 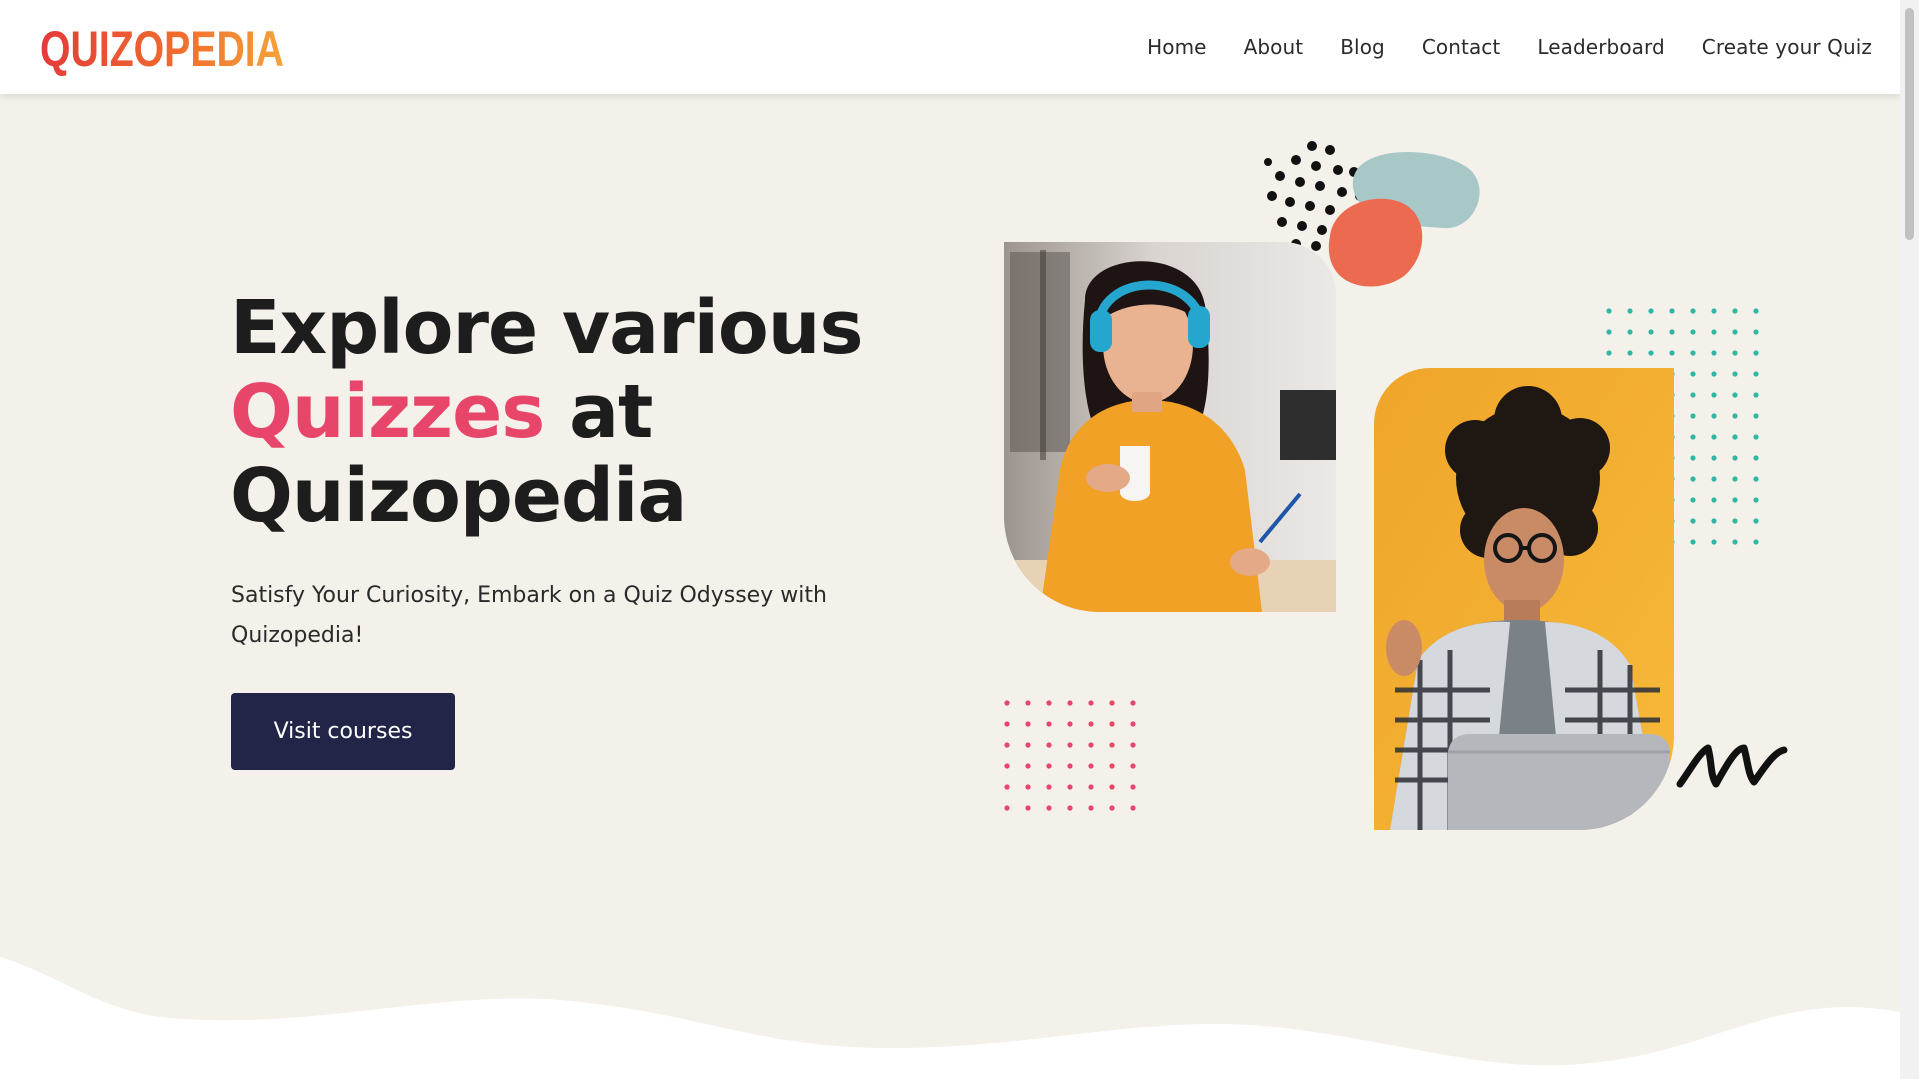 What do you see at coordinates (1909, 124) in the screenshot?
I see `scrollbar-thumb` at bounding box center [1909, 124].